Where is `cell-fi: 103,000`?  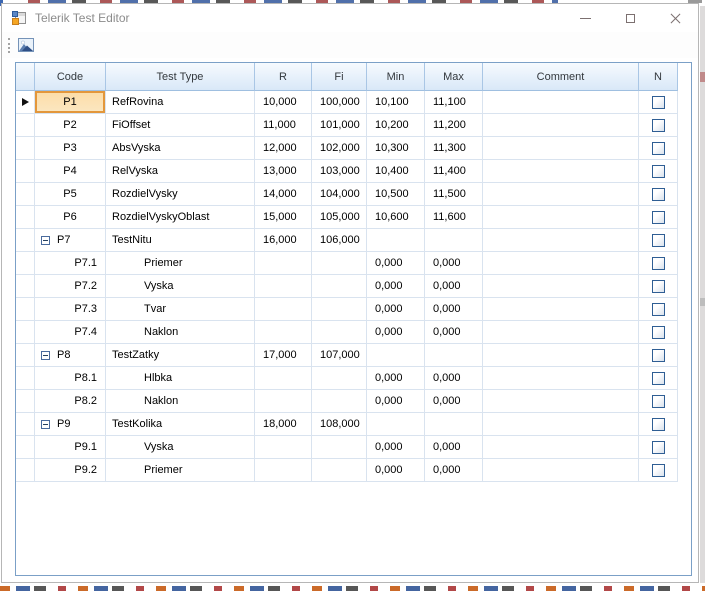
cell-fi: 103,000 is located at coordinates (339, 171).